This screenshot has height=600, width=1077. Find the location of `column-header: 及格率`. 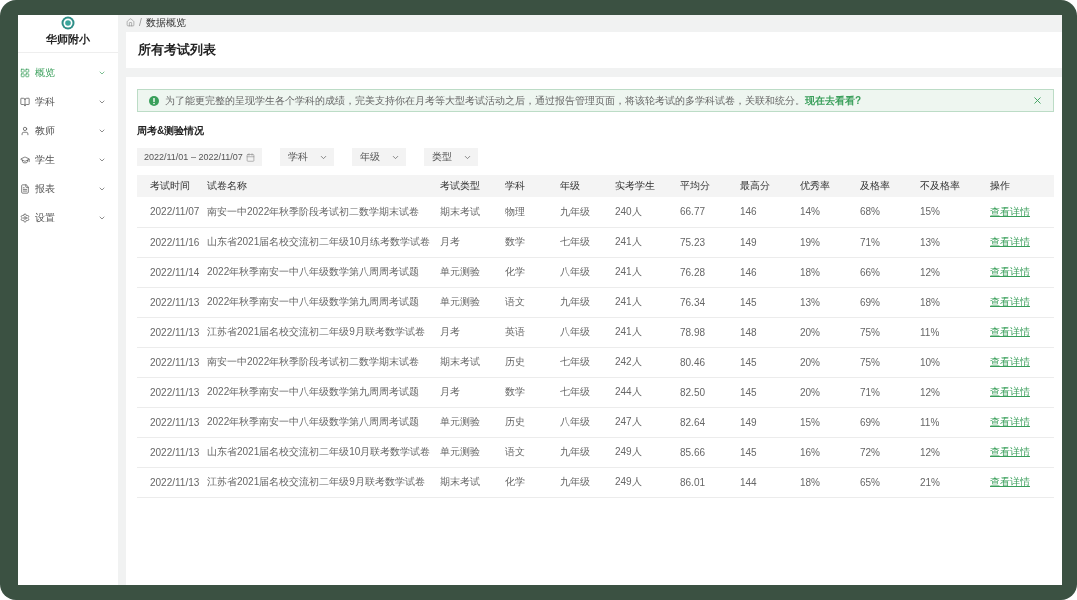

column-header: 及格率 is located at coordinates (890, 186).